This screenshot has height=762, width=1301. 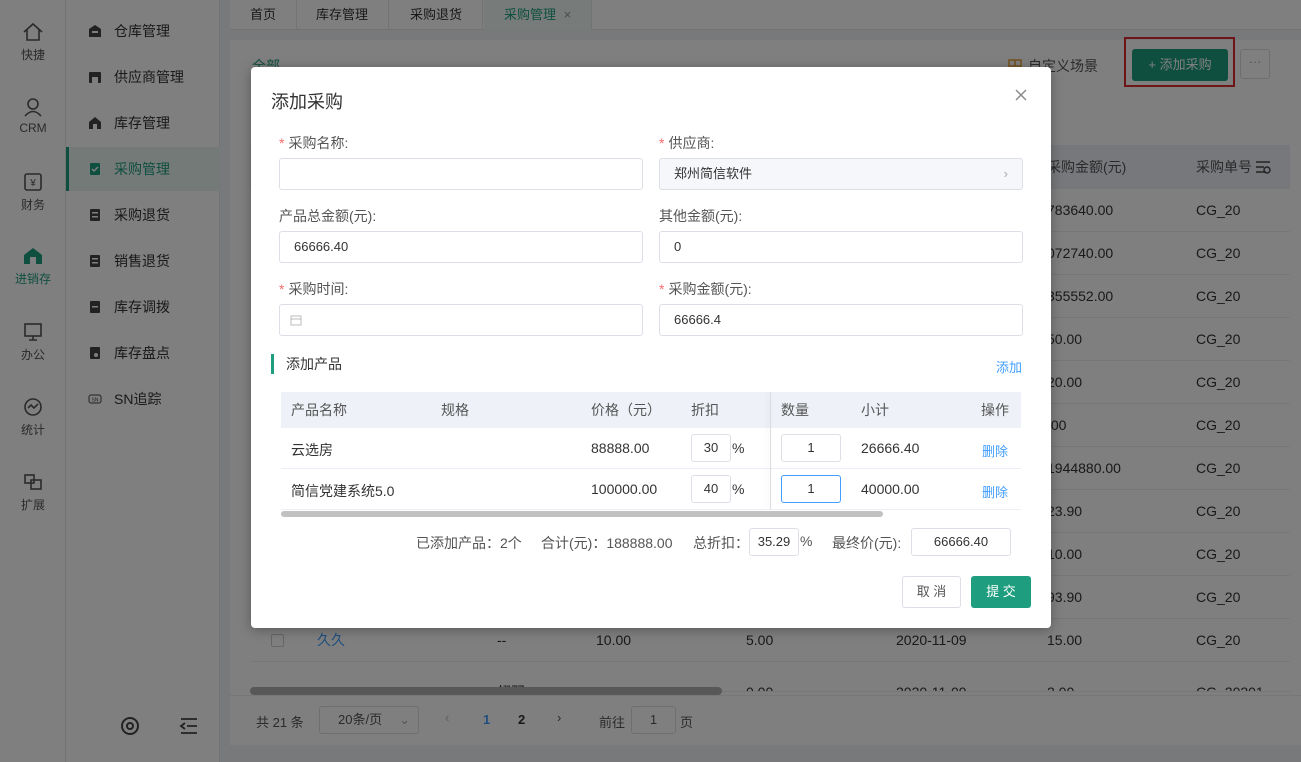 What do you see at coordinates (624, 489) in the screenshot?
I see `product-price: 100000.00` at bounding box center [624, 489].